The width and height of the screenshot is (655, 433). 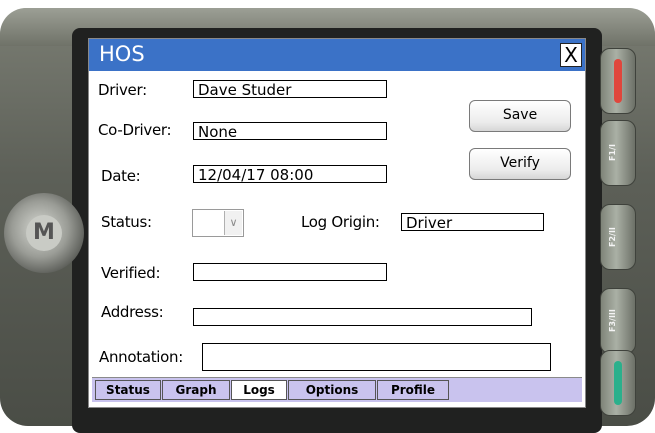 I want to click on address-label: Address:, so click(x=132, y=312).